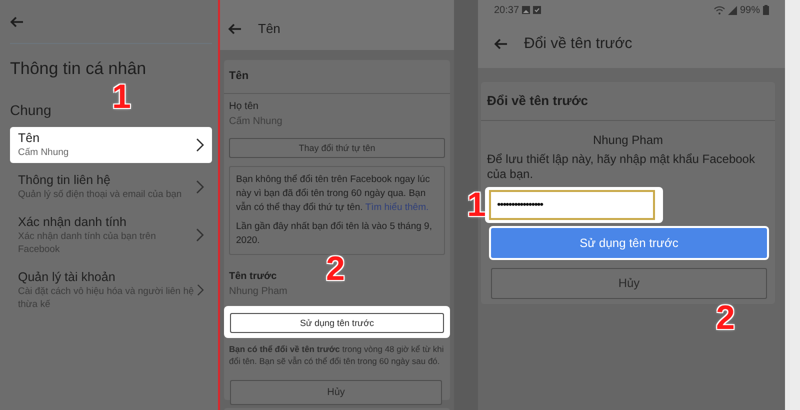 The height and width of the screenshot is (410, 800). I want to click on password-field: ••••••••••••••••, so click(572, 205).